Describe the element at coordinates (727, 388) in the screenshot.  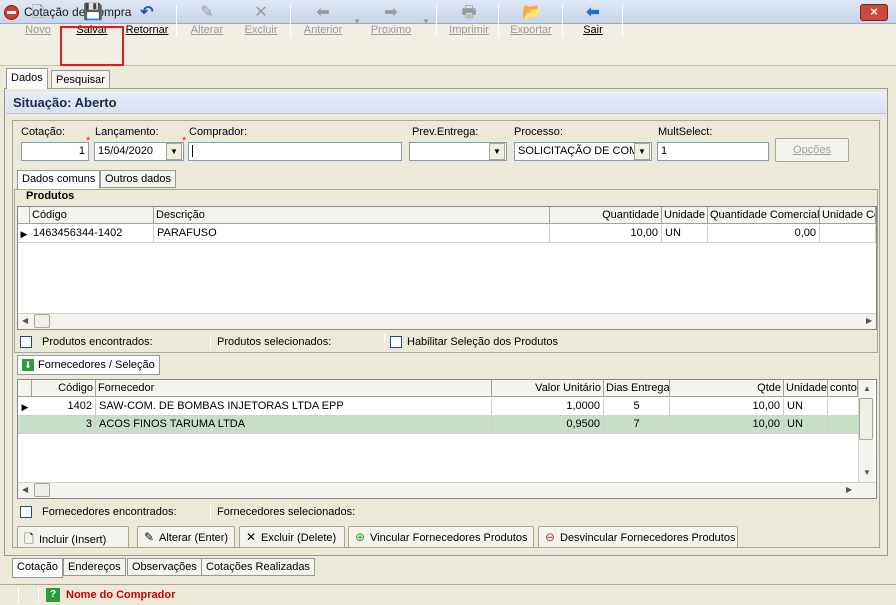
I see `col-qtde: Qtde` at that location.